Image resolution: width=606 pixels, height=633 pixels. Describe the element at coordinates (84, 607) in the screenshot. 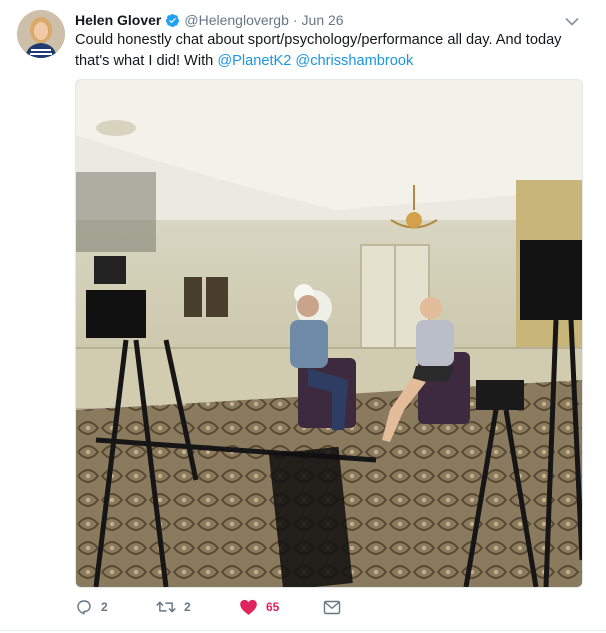

I see `reply-icon` at that location.